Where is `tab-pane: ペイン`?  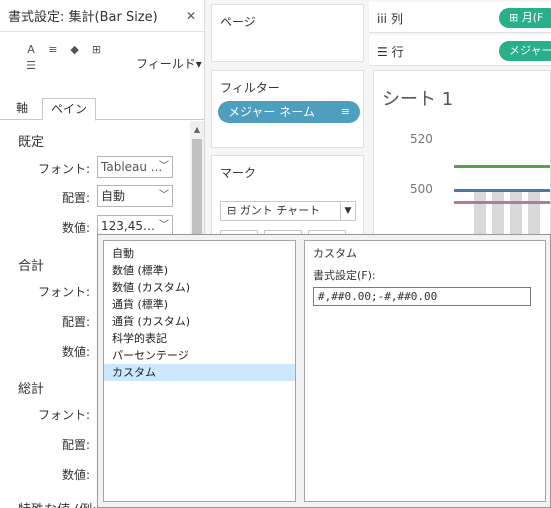
tab-pane: ペイン is located at coordinates (69, 109).